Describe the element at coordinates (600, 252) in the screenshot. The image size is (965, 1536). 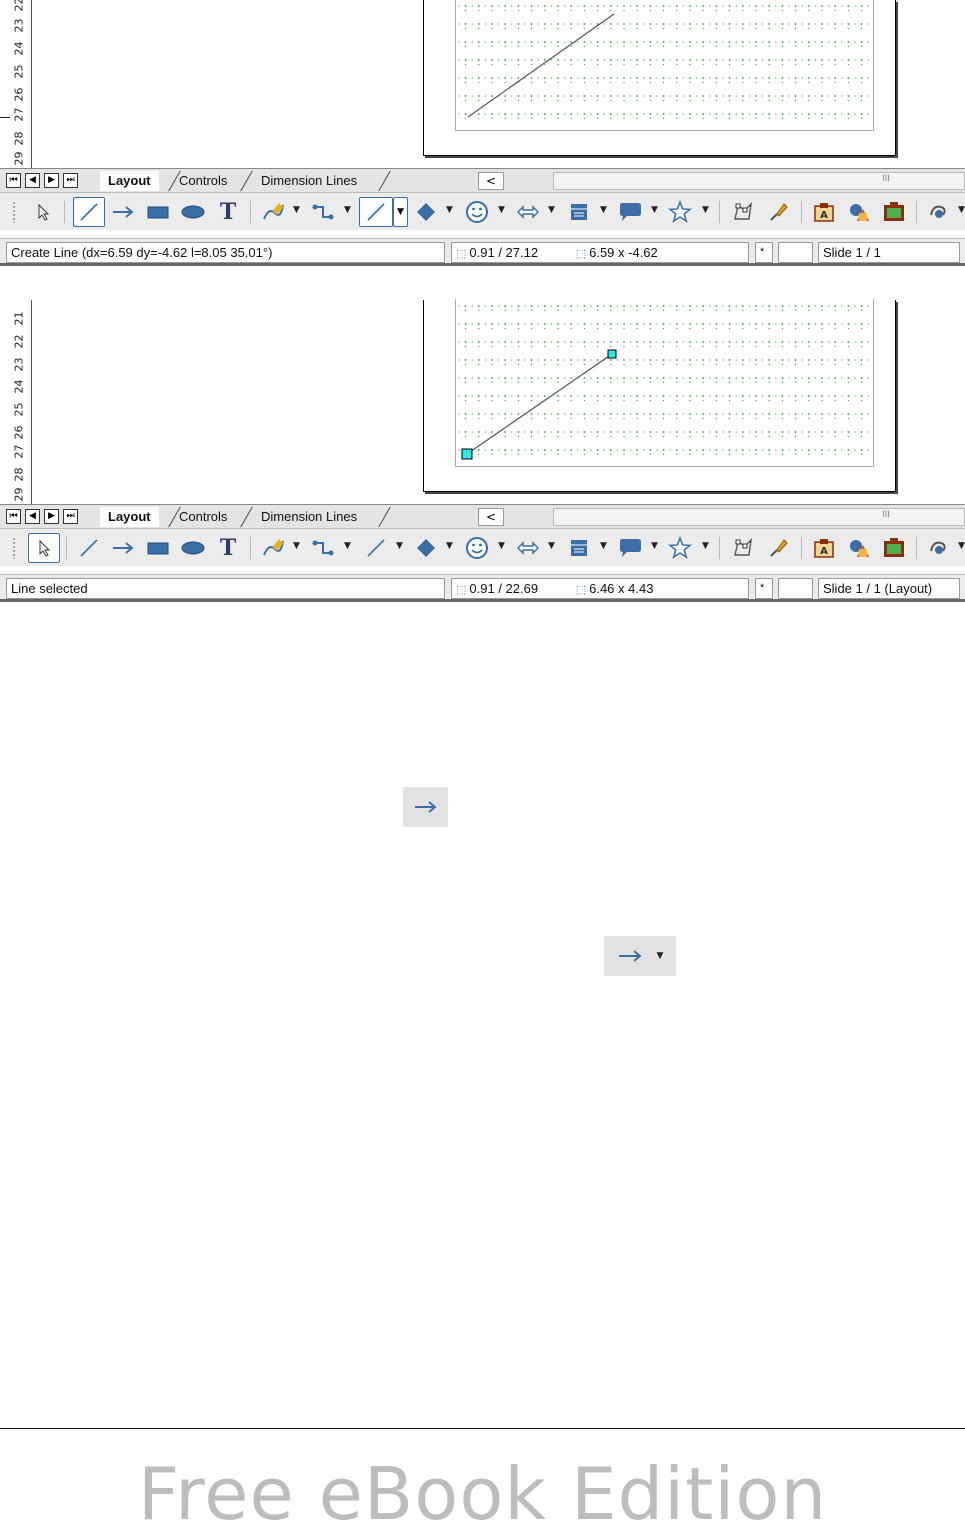
I see `position-size-field: ⬚ 0.91 / 27.12 ⬚ 6.59 x -4.62` at that location.